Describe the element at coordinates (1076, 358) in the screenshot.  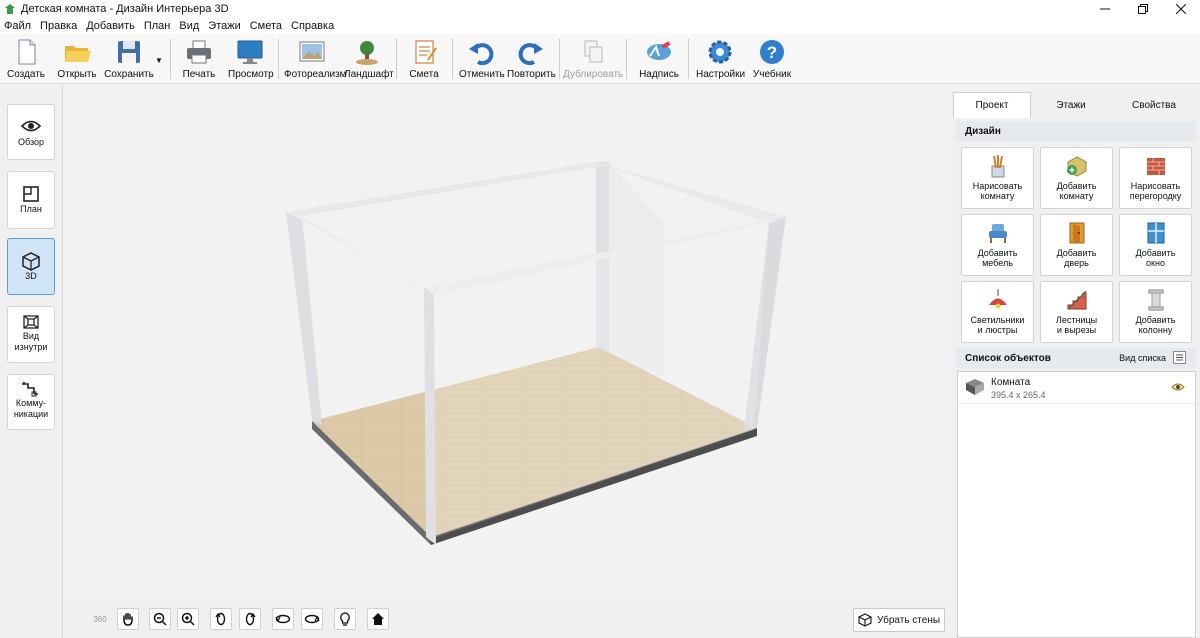
I see `objects-section-header: Список объектов Вид списка` at that location.